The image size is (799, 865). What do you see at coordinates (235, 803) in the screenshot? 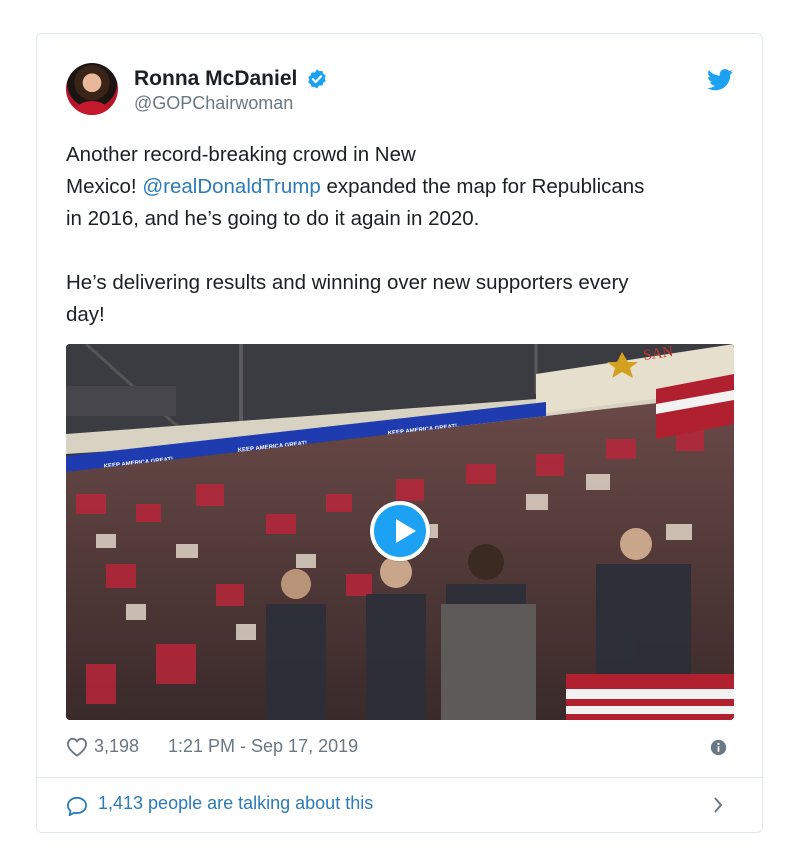
I see `talking-count: 1,413 people are talking about this` at bounding box center [235, 803].